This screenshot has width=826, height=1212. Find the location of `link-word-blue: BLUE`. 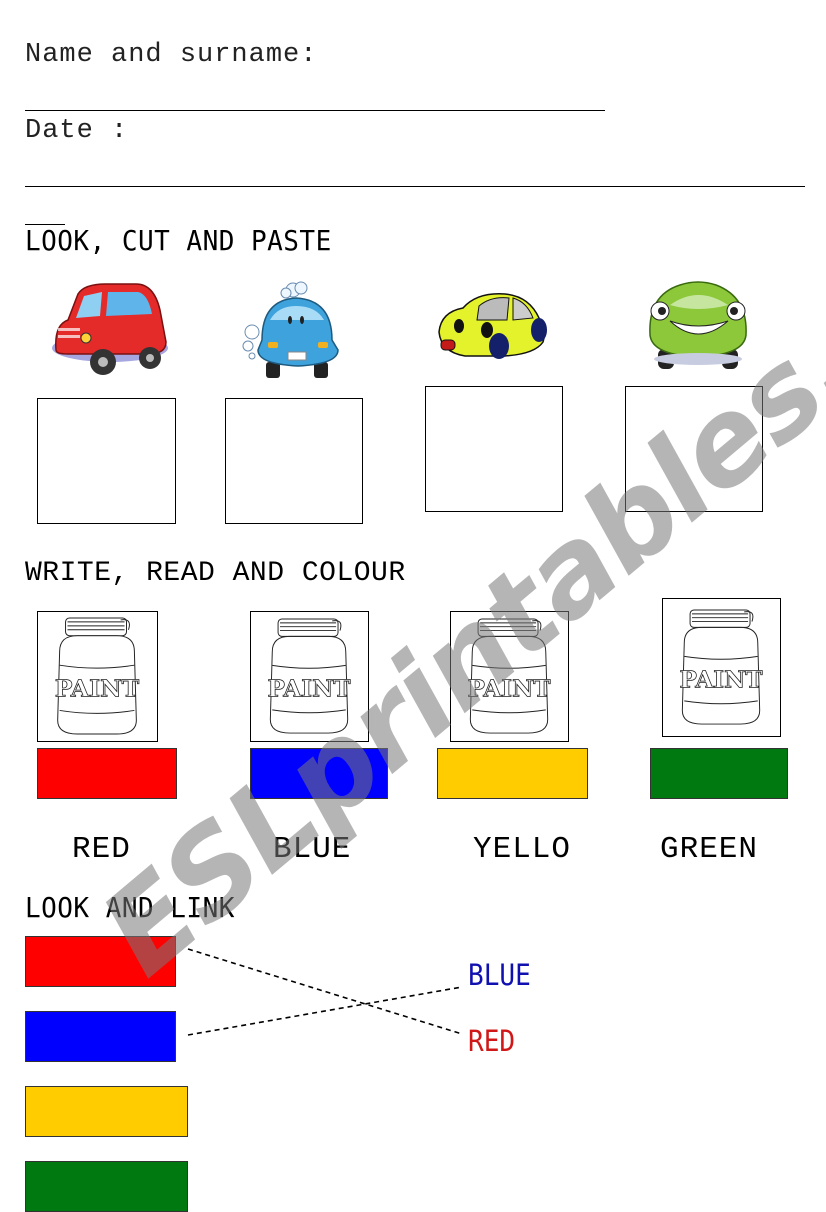

link-word-blue: BLUE is located at coordinates (499, 975).